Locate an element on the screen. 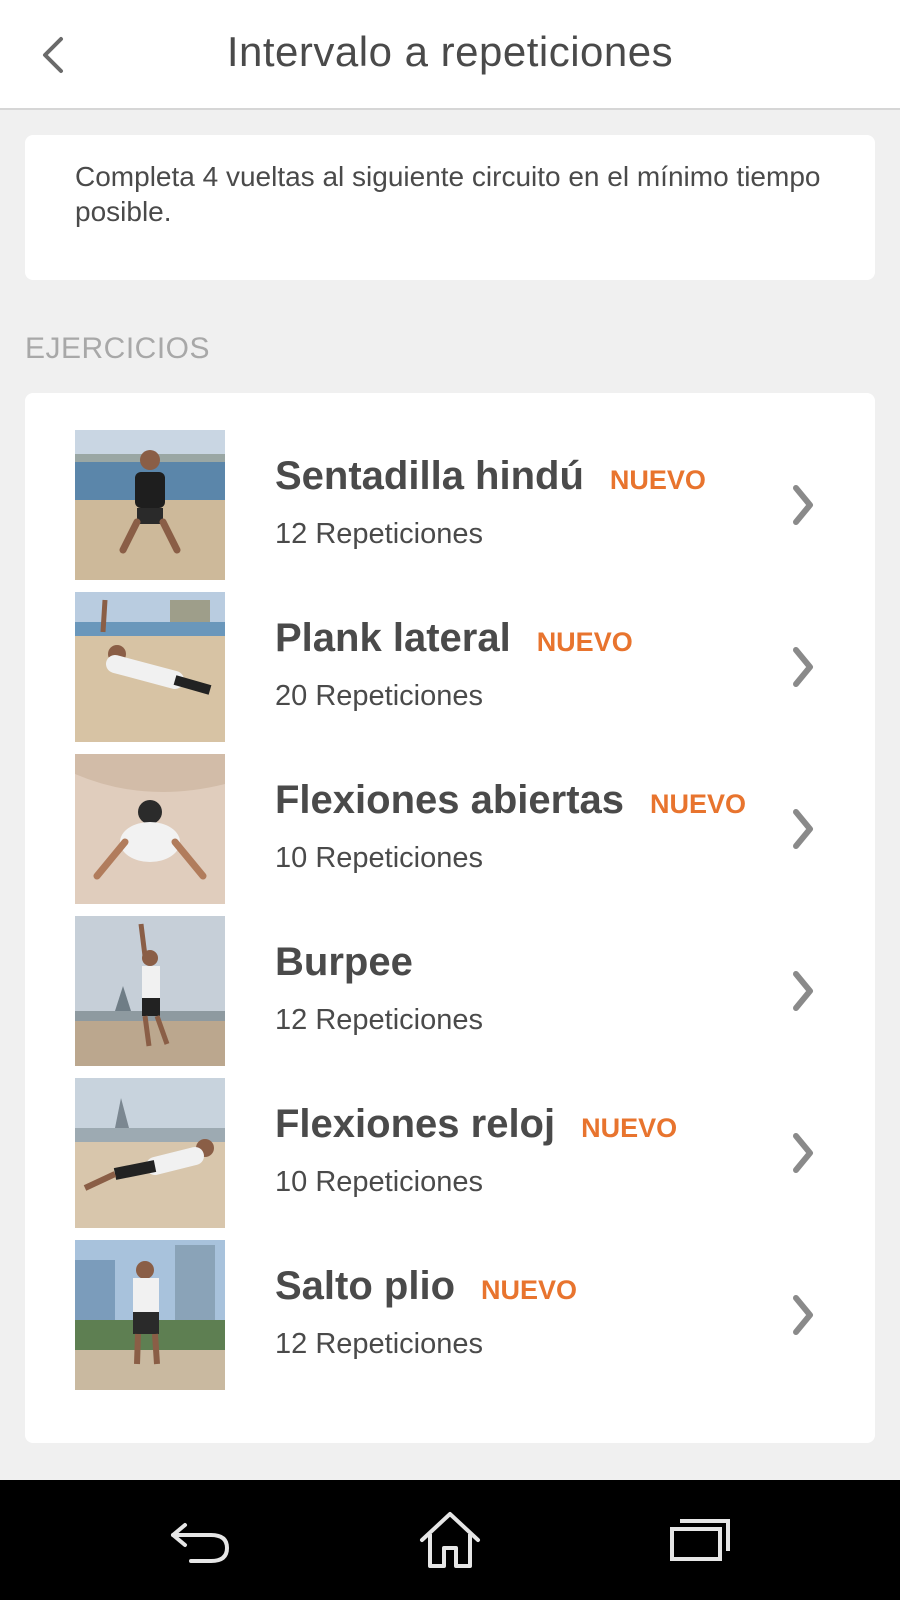  exercise-name: Flexiones abiertas is located at coordinates (450, 800).